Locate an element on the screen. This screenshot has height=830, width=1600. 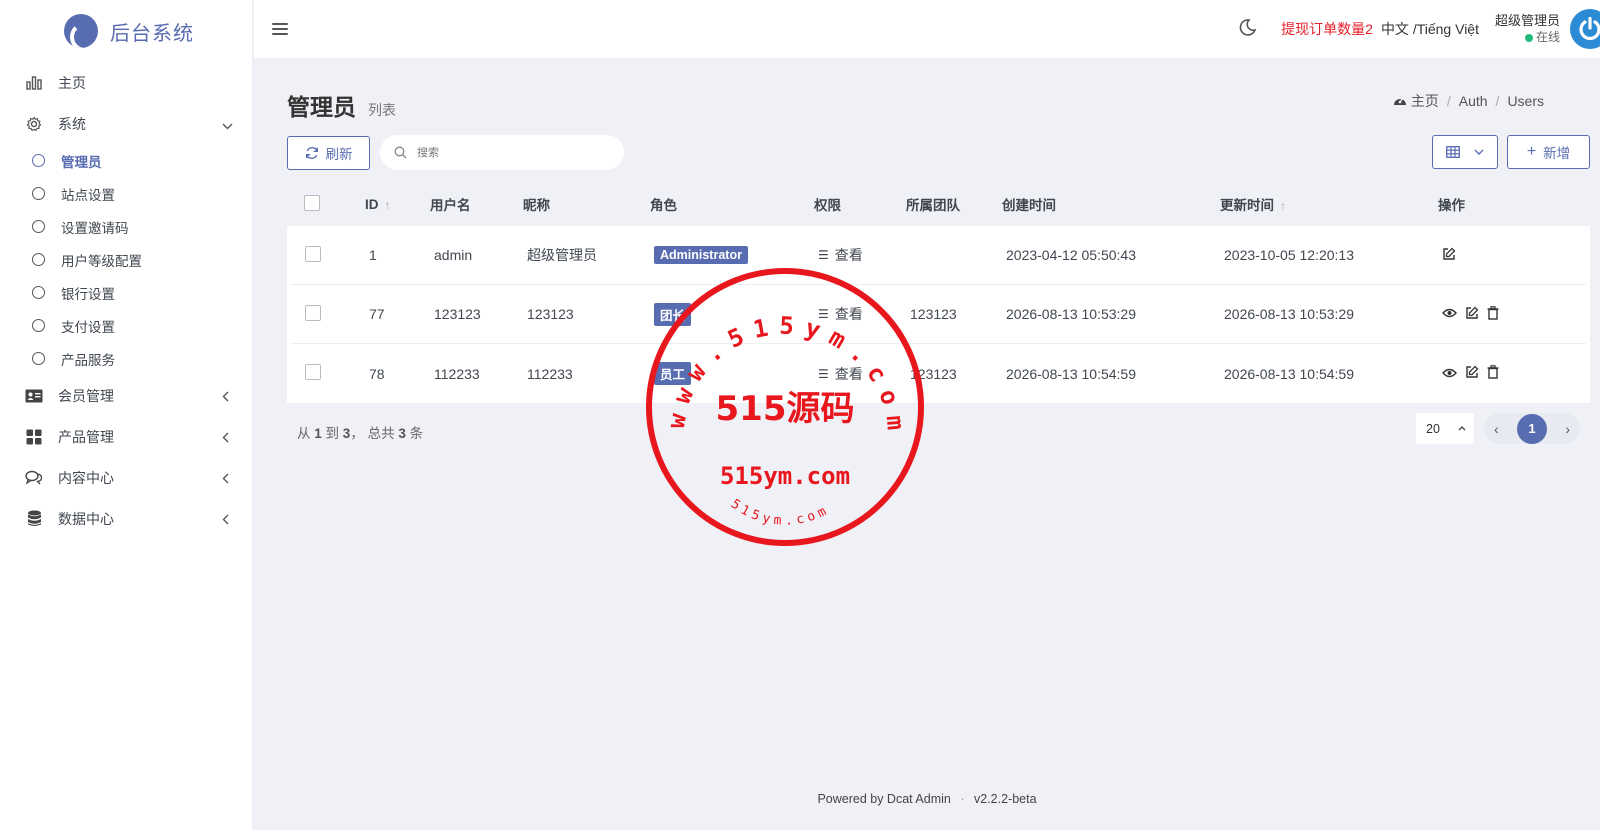
page-button-current: 1 is located at coordinates (1532, 428).